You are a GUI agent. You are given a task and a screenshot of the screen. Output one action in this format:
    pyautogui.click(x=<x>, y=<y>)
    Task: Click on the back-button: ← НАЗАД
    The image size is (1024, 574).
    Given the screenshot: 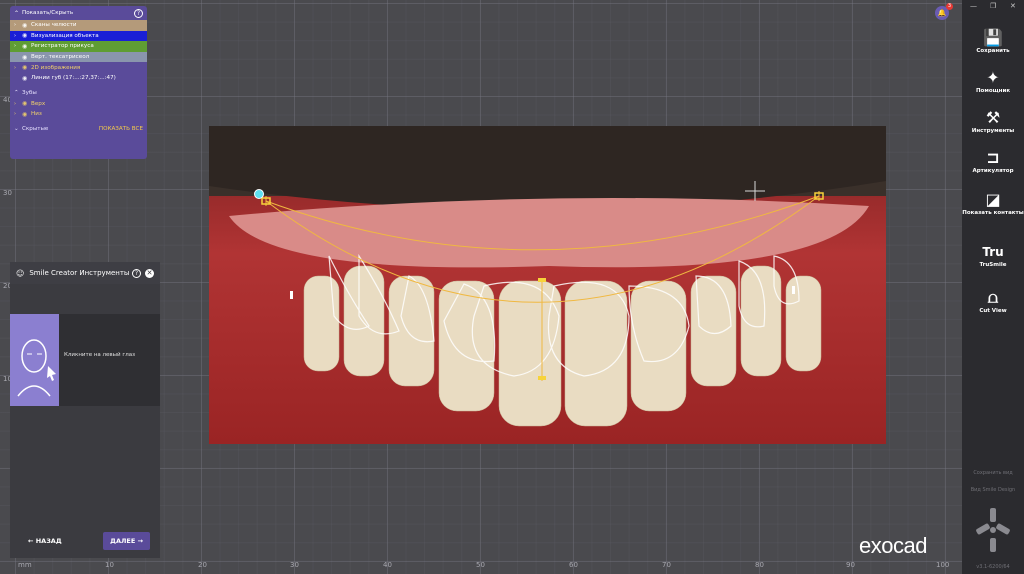 What is the action you would take?
    pyautogui.click(x=45, y=541)
    